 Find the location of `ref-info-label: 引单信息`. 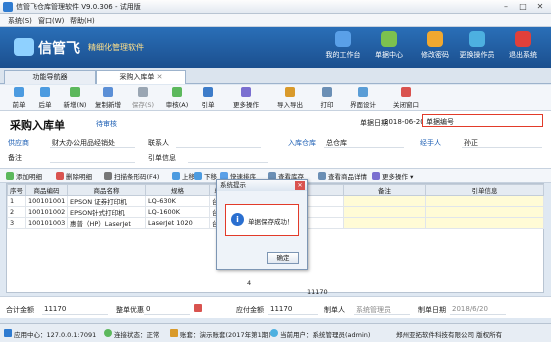

ref-info-label: 引单信息 is located at coordinates (162, 158).